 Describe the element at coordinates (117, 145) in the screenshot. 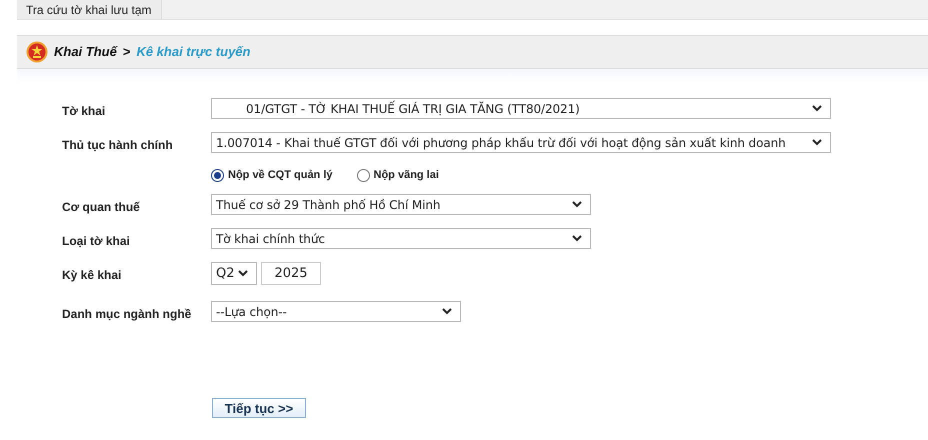

I see `field-label: Thủ tục hành chính` at that location.